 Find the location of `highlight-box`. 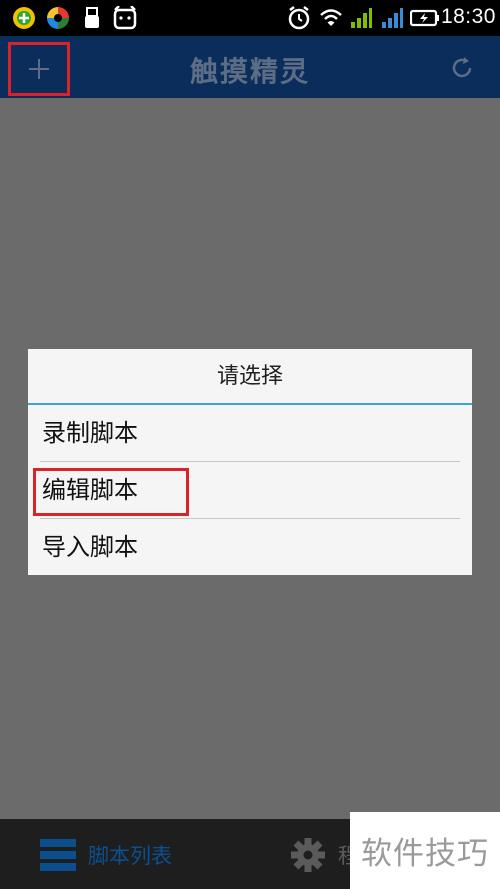

highlight-box is located at coordinates (111, 492).